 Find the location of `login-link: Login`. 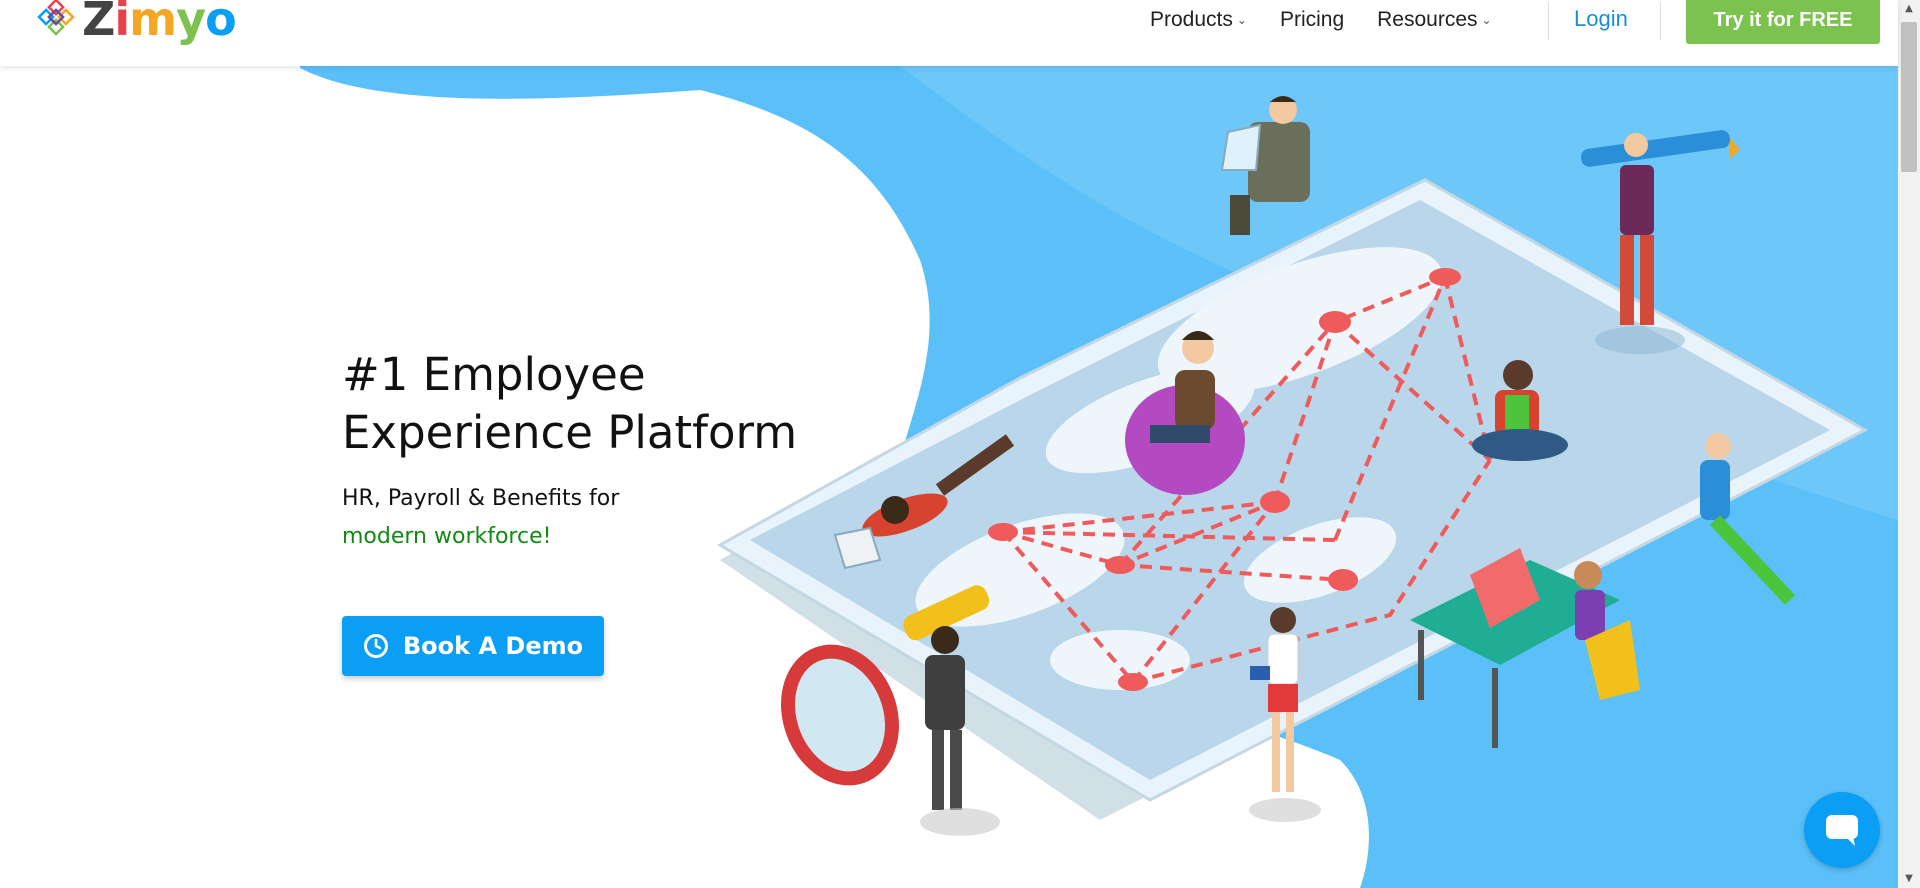

login-link: Login is located at coordinates (1601, 19).